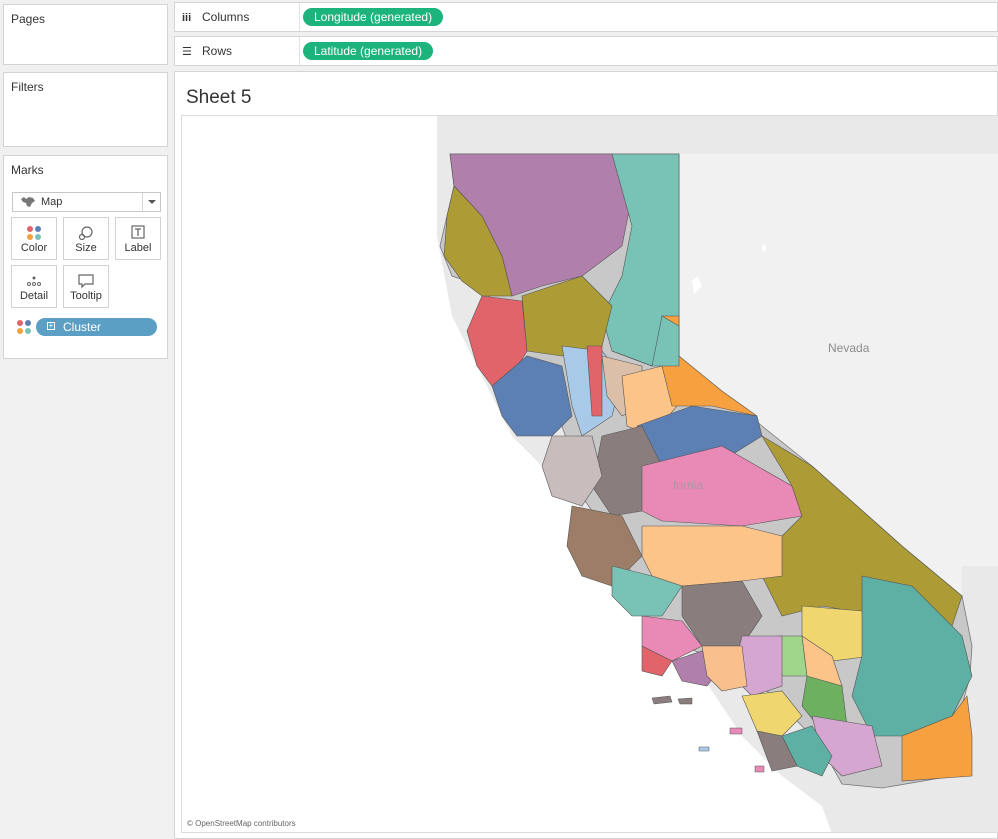 This screenshot has width=998, height=839. What do you see at coordinates (85, 233) in the screenshot?
I see `size-icon` at bounding box center [85, 233].